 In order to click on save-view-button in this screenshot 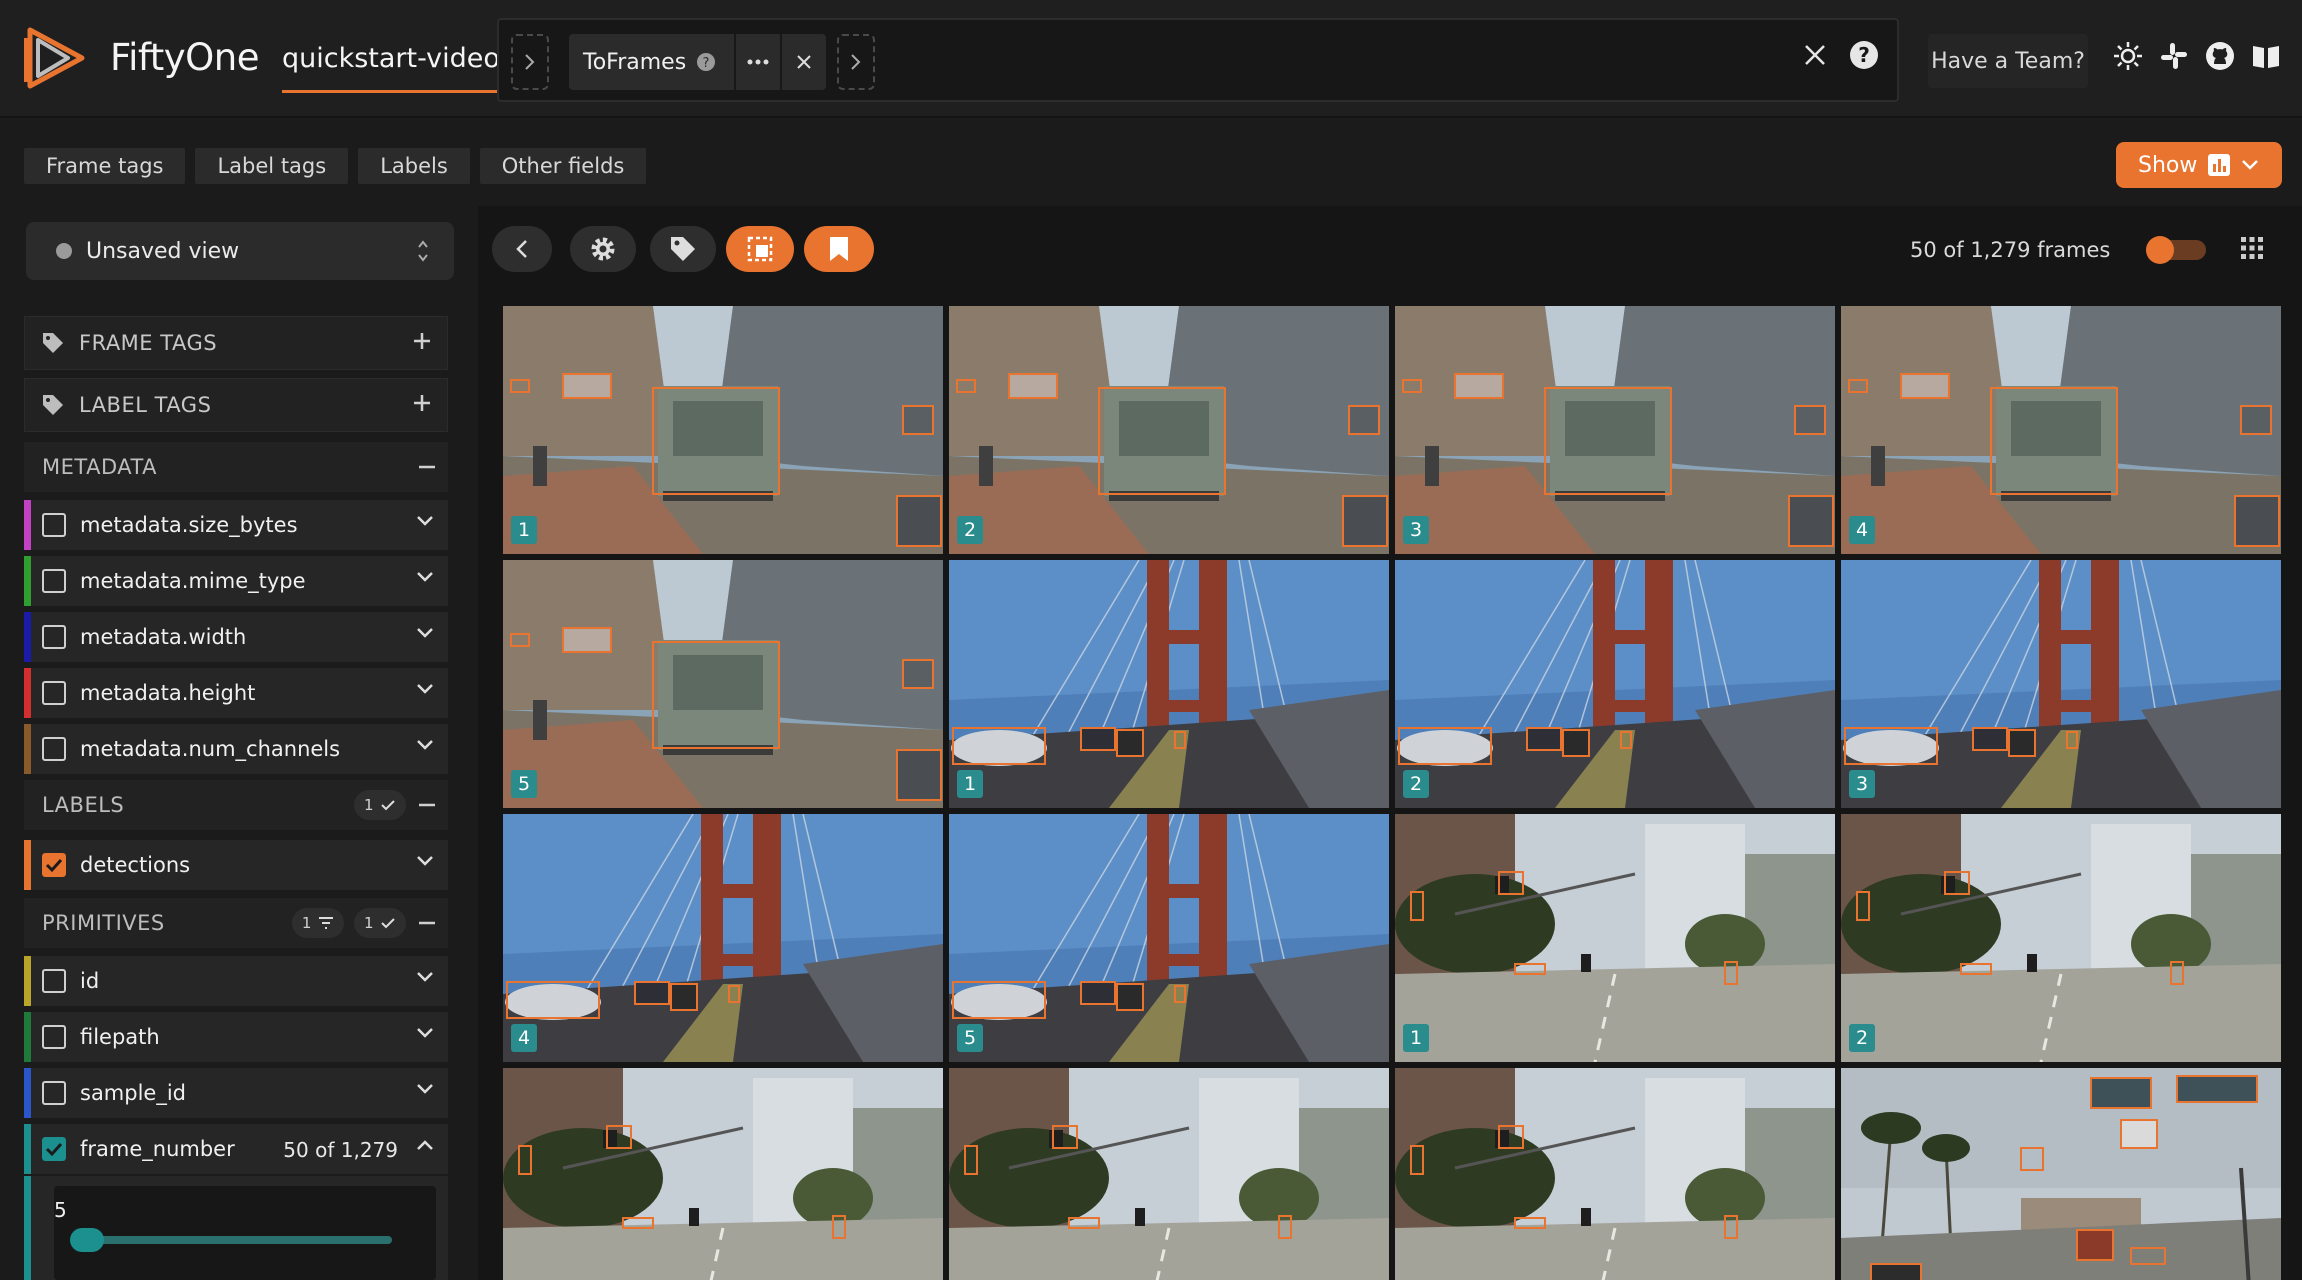, I will do `click(839, 249)`.